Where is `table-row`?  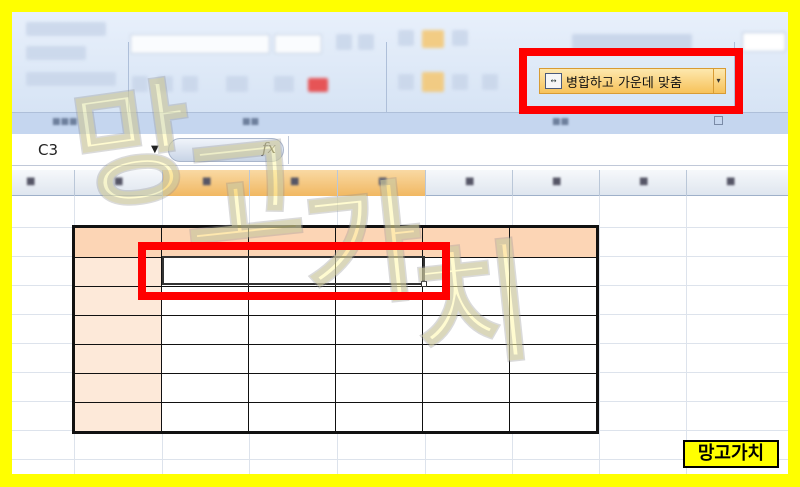 table-row is located at coordinates (335, 417).